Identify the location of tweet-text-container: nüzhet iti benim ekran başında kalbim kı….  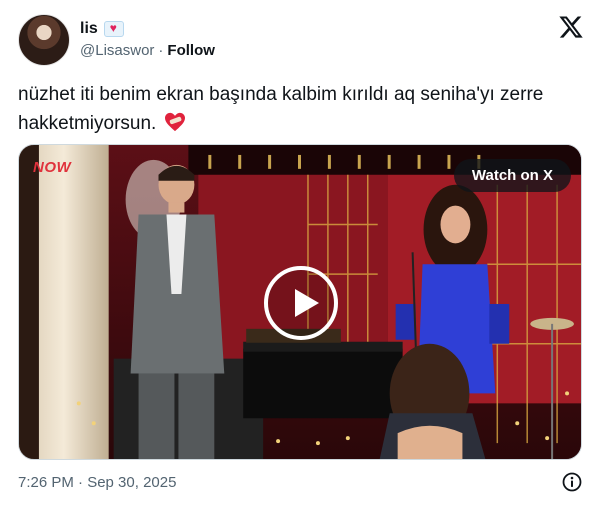
(301, 109).